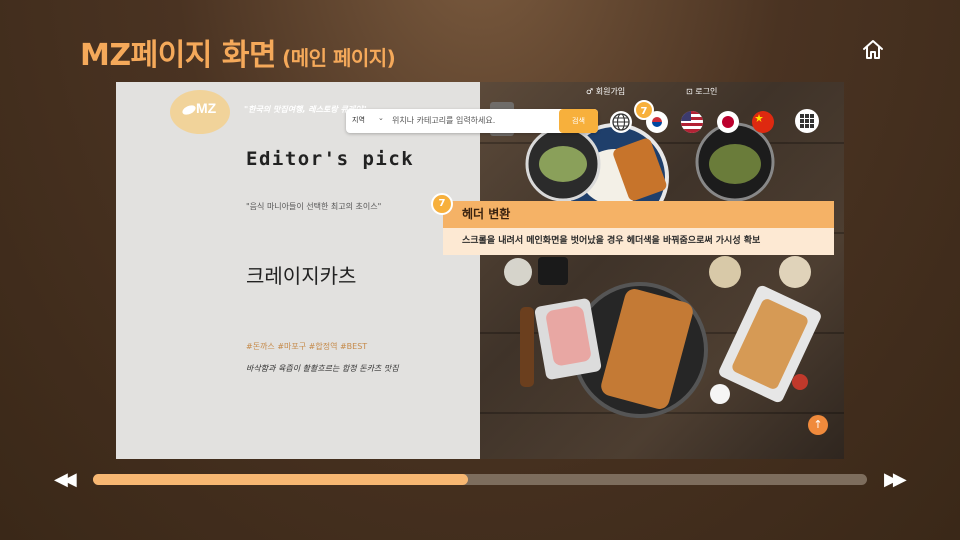  What do you see at coordinates (763, 122) in the screenshot?
I see `china-flag-icon` at bounding box center [763, 122].